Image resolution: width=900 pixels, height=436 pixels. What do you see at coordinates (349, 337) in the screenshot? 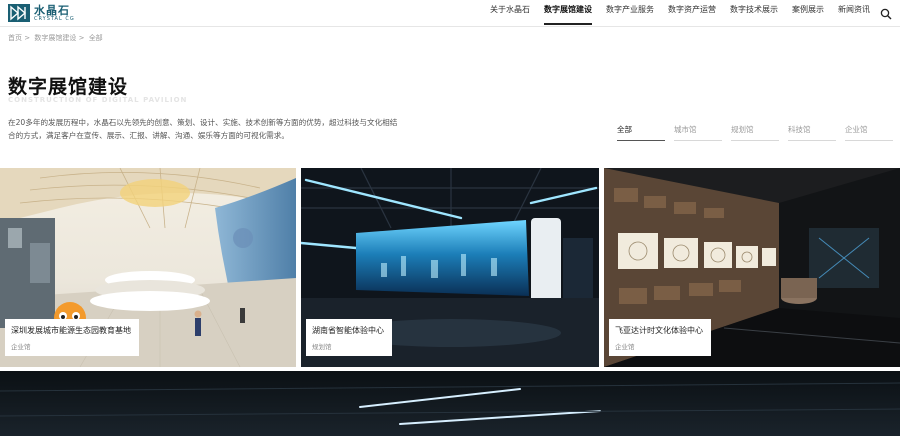
I see `card-caption: 湖南省智能体验中心 规划馆` at bounding box center [349, 337].